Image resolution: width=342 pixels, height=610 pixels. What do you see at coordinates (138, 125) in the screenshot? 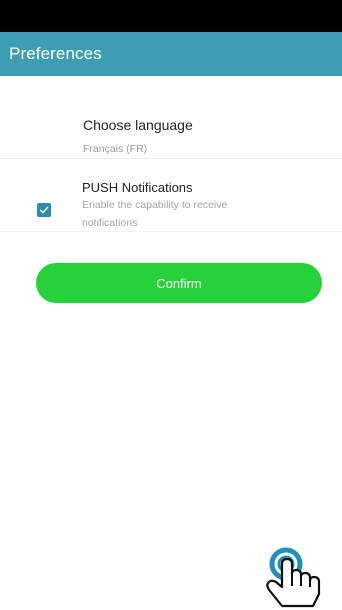
I see `language-label: Choose language` at bounding box center [138, 125].